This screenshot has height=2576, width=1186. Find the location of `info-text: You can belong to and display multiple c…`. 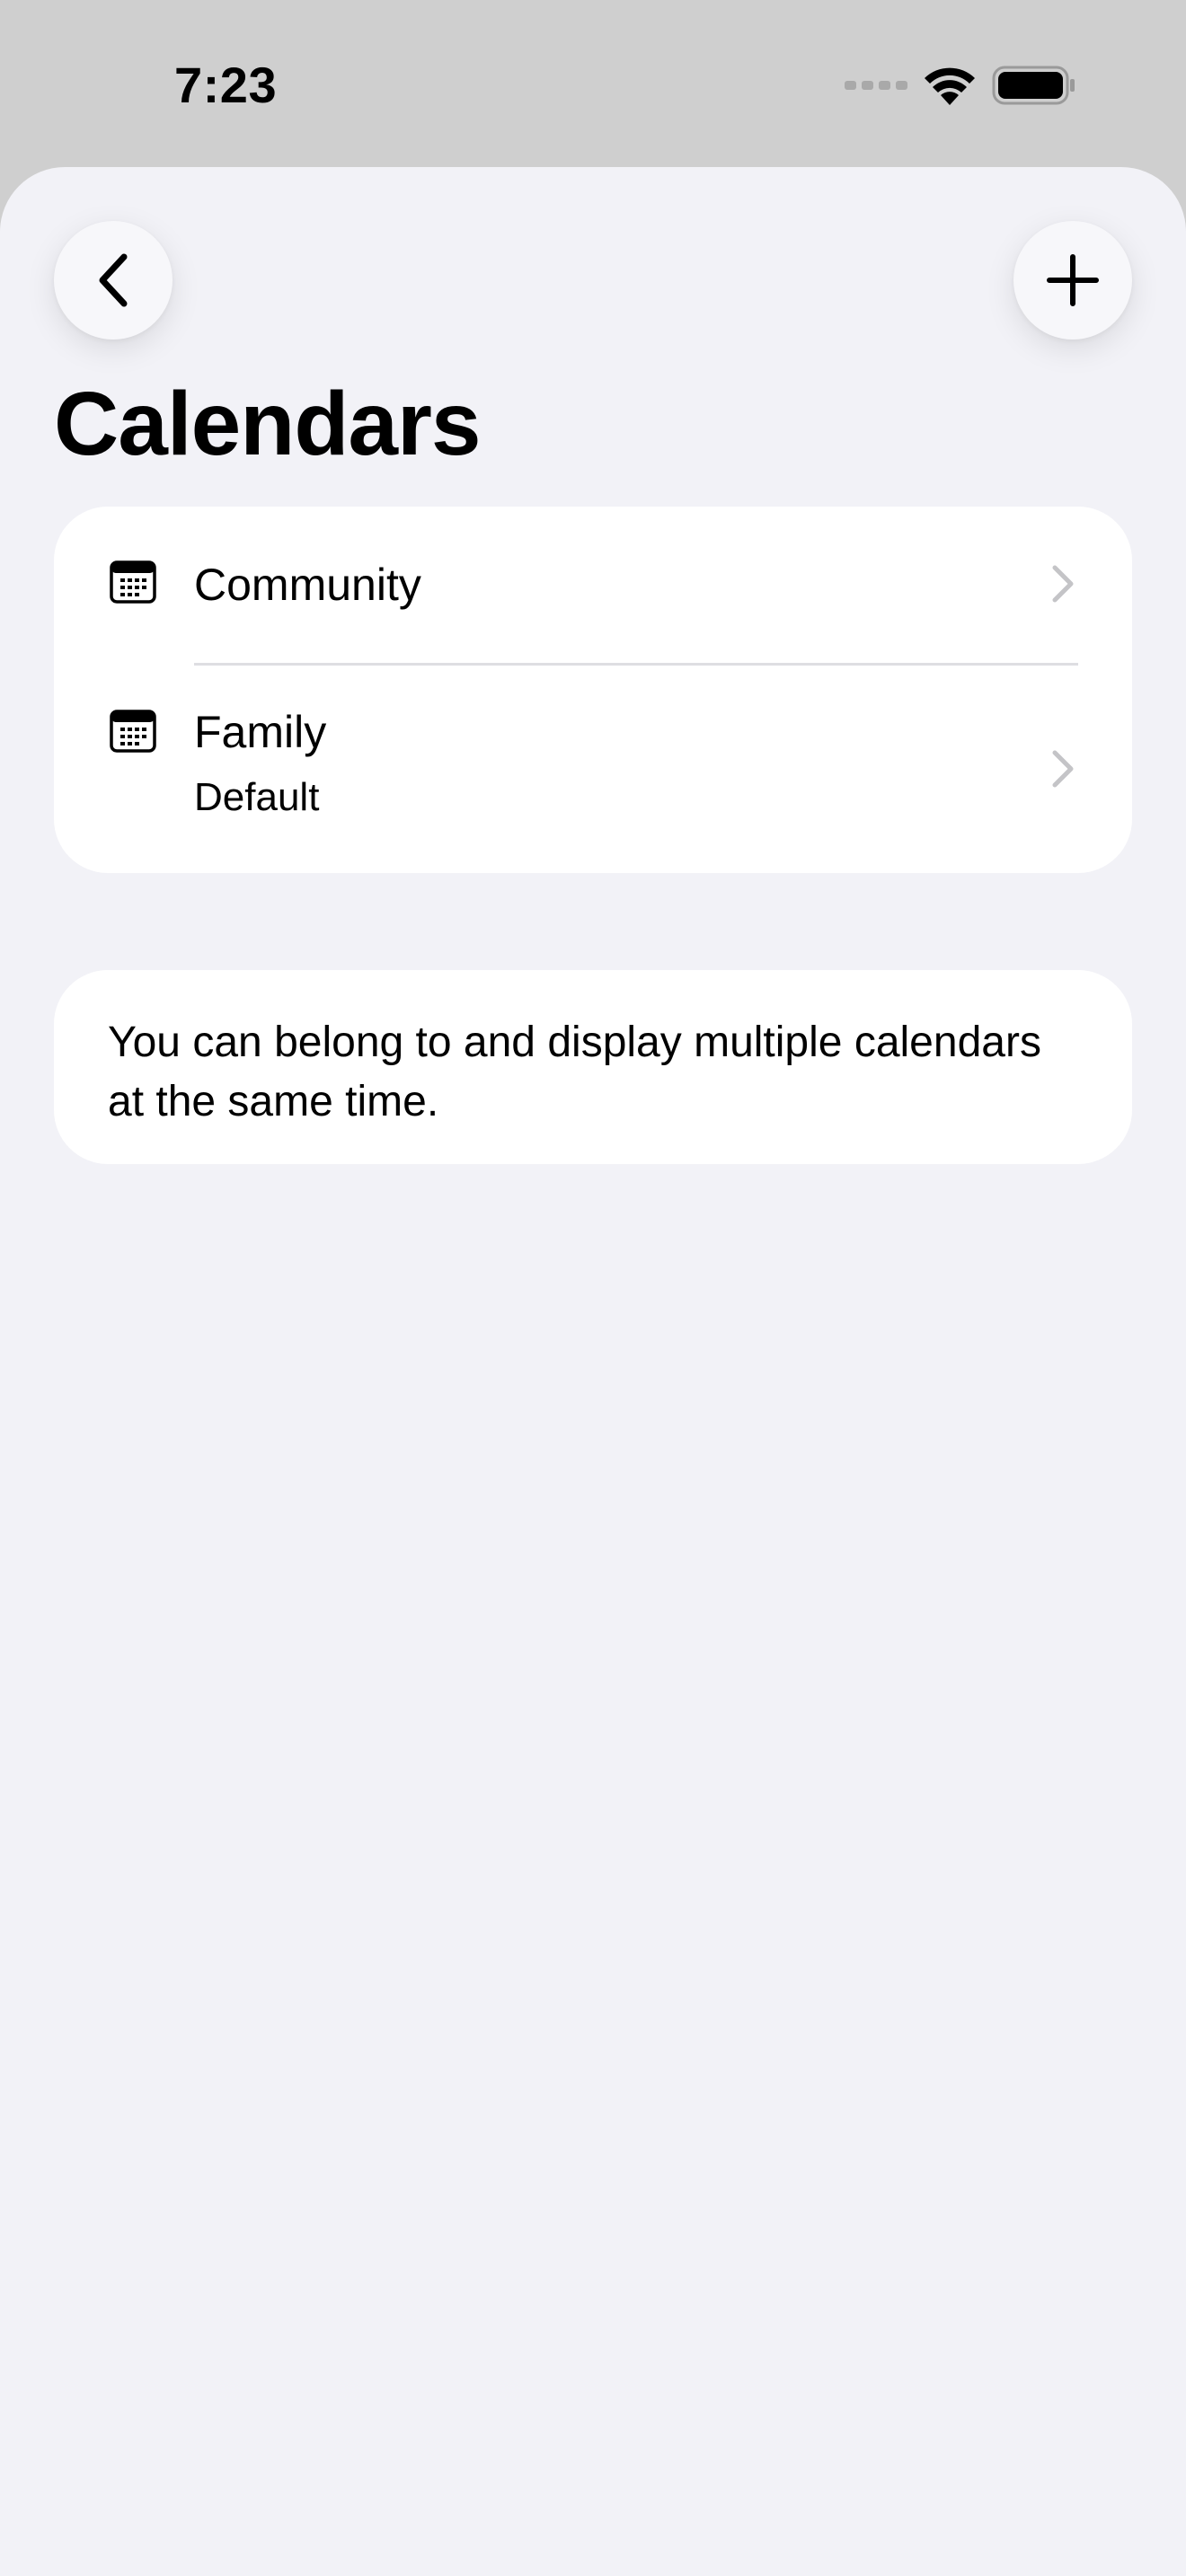

info-text: You can belong to and display multiple c… is located at coordinates (574, 1072).